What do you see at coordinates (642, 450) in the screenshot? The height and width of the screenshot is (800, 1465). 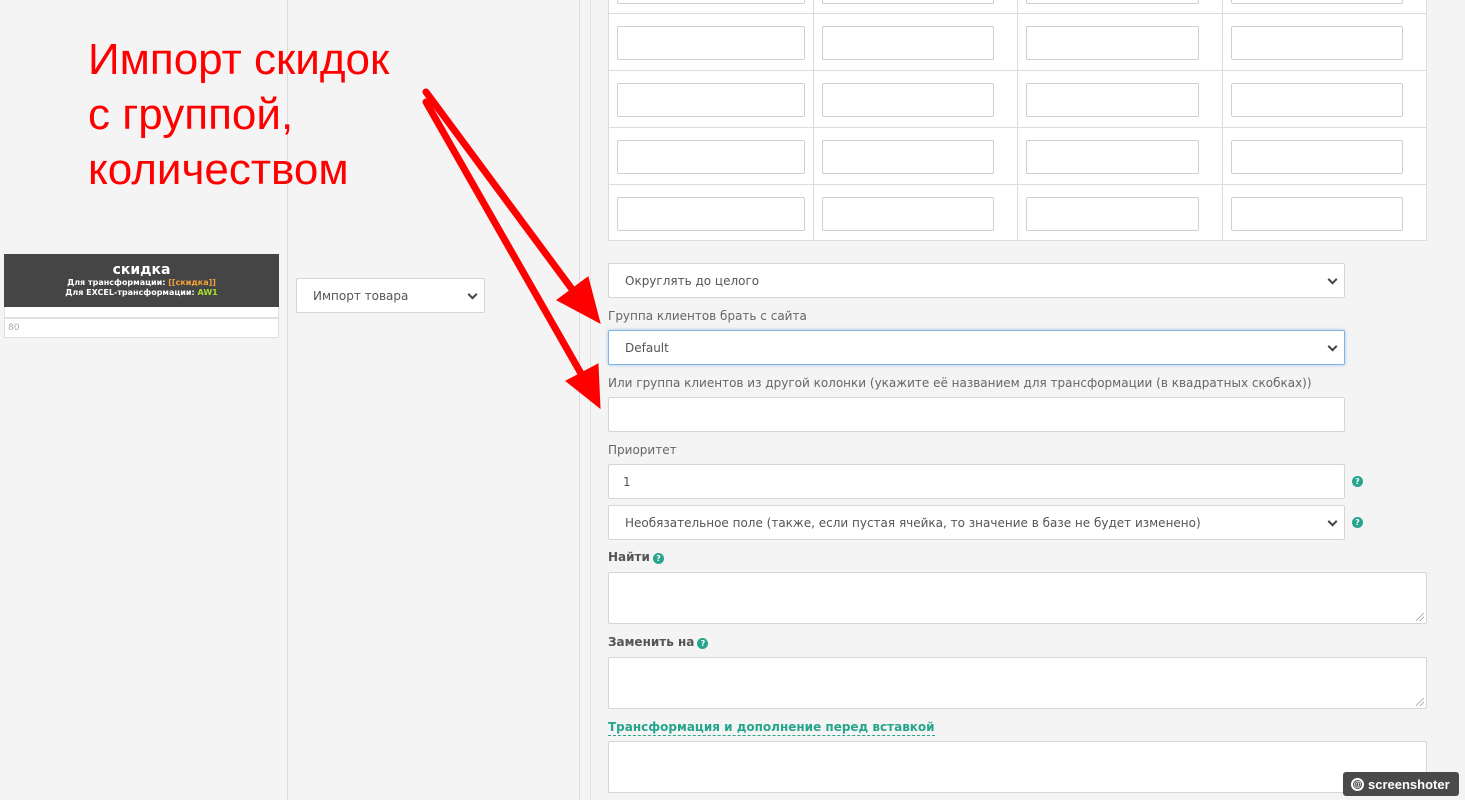 I see `priority-label: Приоритет` at bounding box center [642, 450].